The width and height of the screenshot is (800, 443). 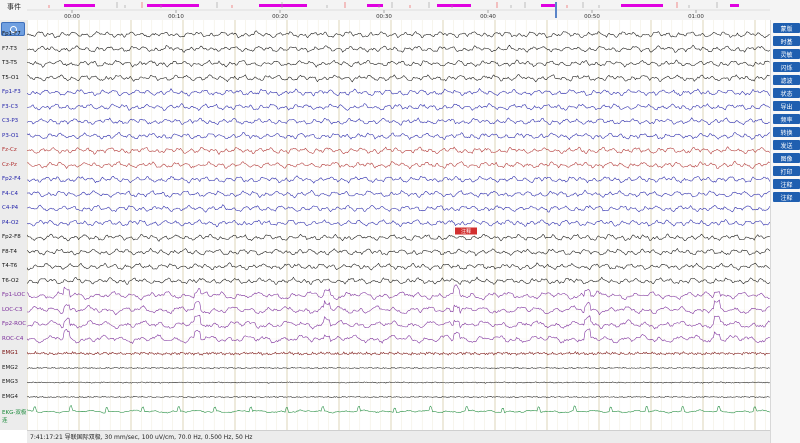 What do you see at coordinates (786, 93) in the screenshot?
I see `toolbar-button: 状态` at bounding box center [786, 93].